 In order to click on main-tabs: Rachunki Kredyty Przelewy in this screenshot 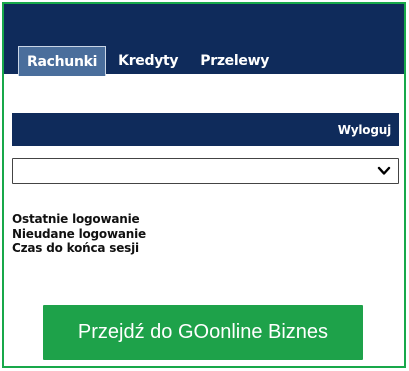, I will do `click(148, 61)`.